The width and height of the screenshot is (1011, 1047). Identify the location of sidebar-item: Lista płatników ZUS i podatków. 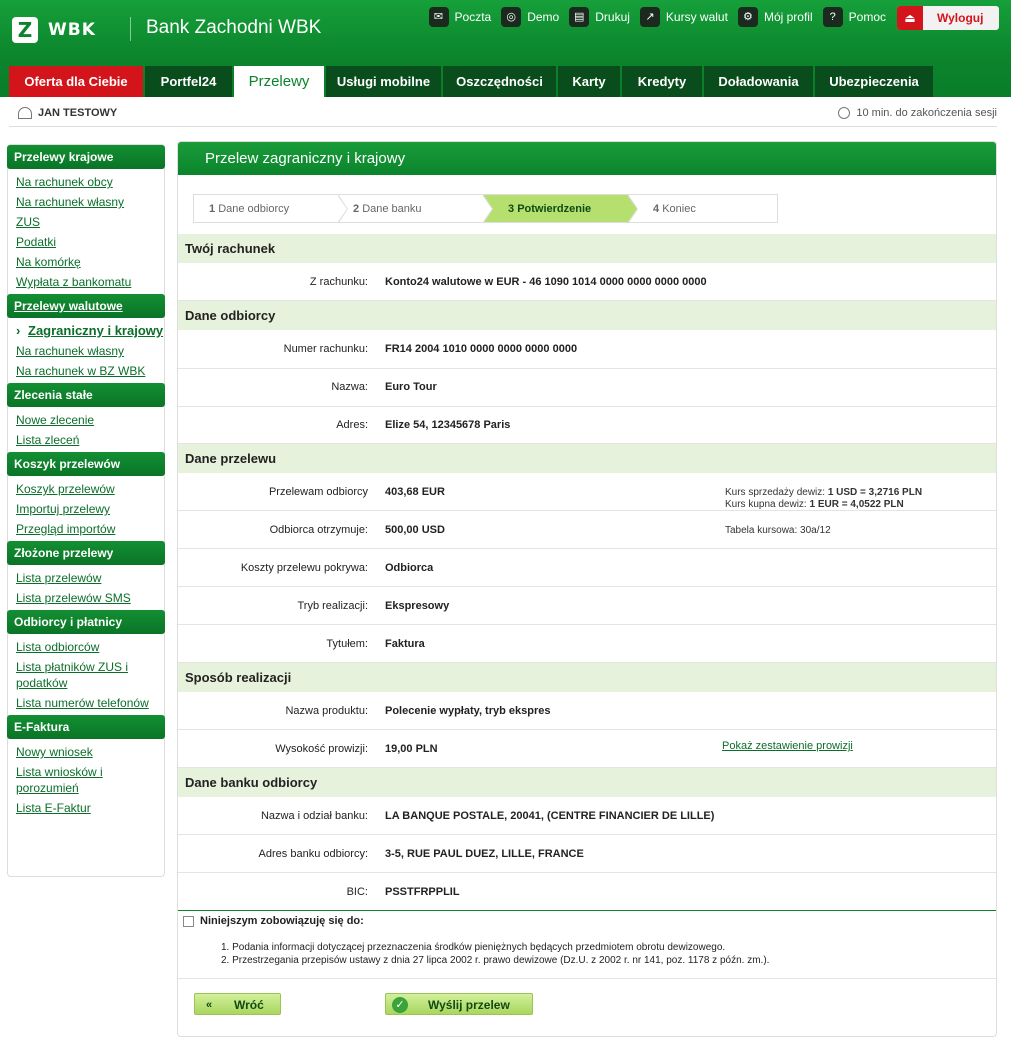
(90, 675).